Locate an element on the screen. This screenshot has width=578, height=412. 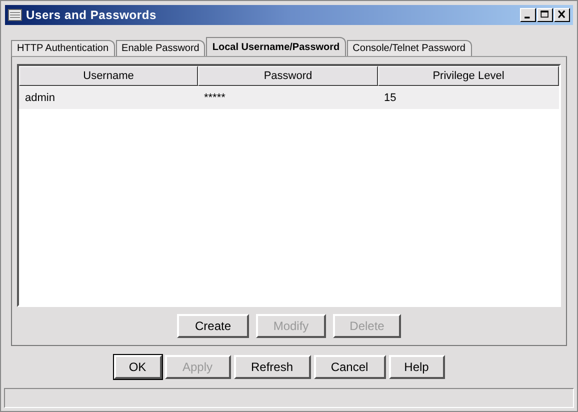
table-cell-text: ***** is located at coordinates (214, 98).